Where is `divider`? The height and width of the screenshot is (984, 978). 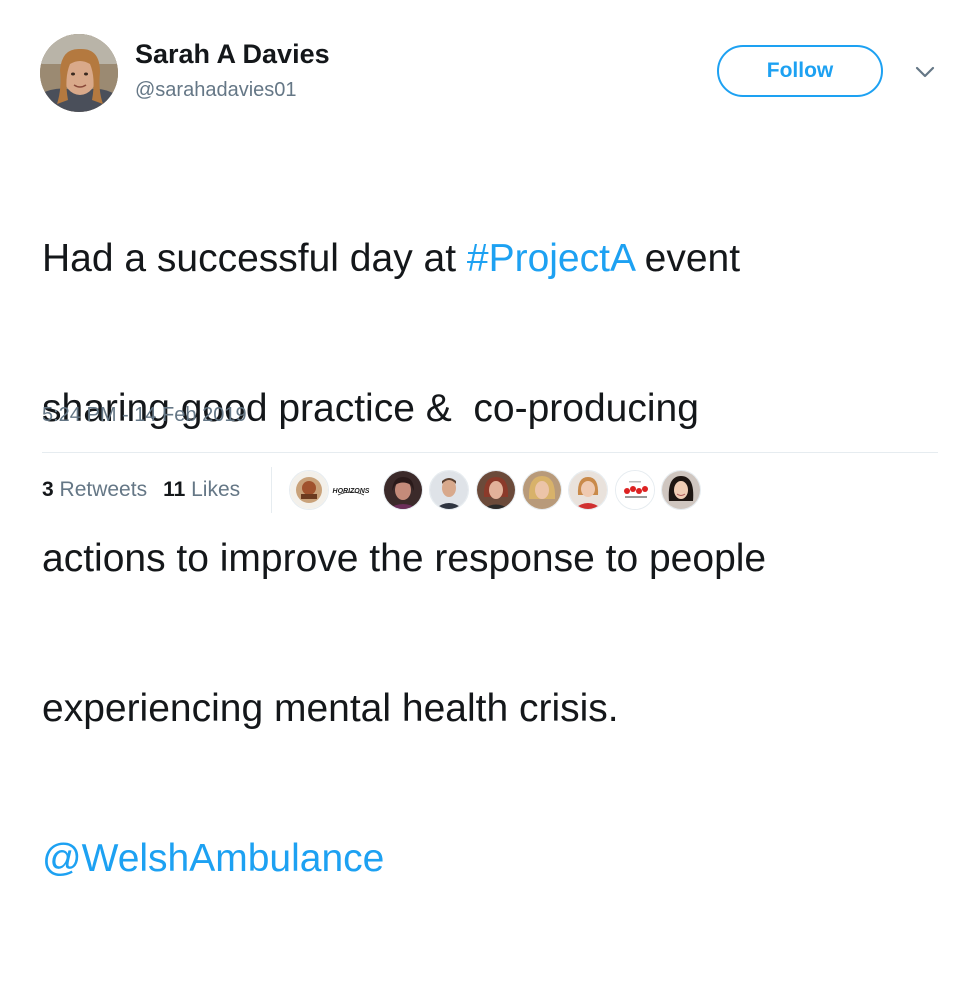 divider is located at coordinates (490, 452).